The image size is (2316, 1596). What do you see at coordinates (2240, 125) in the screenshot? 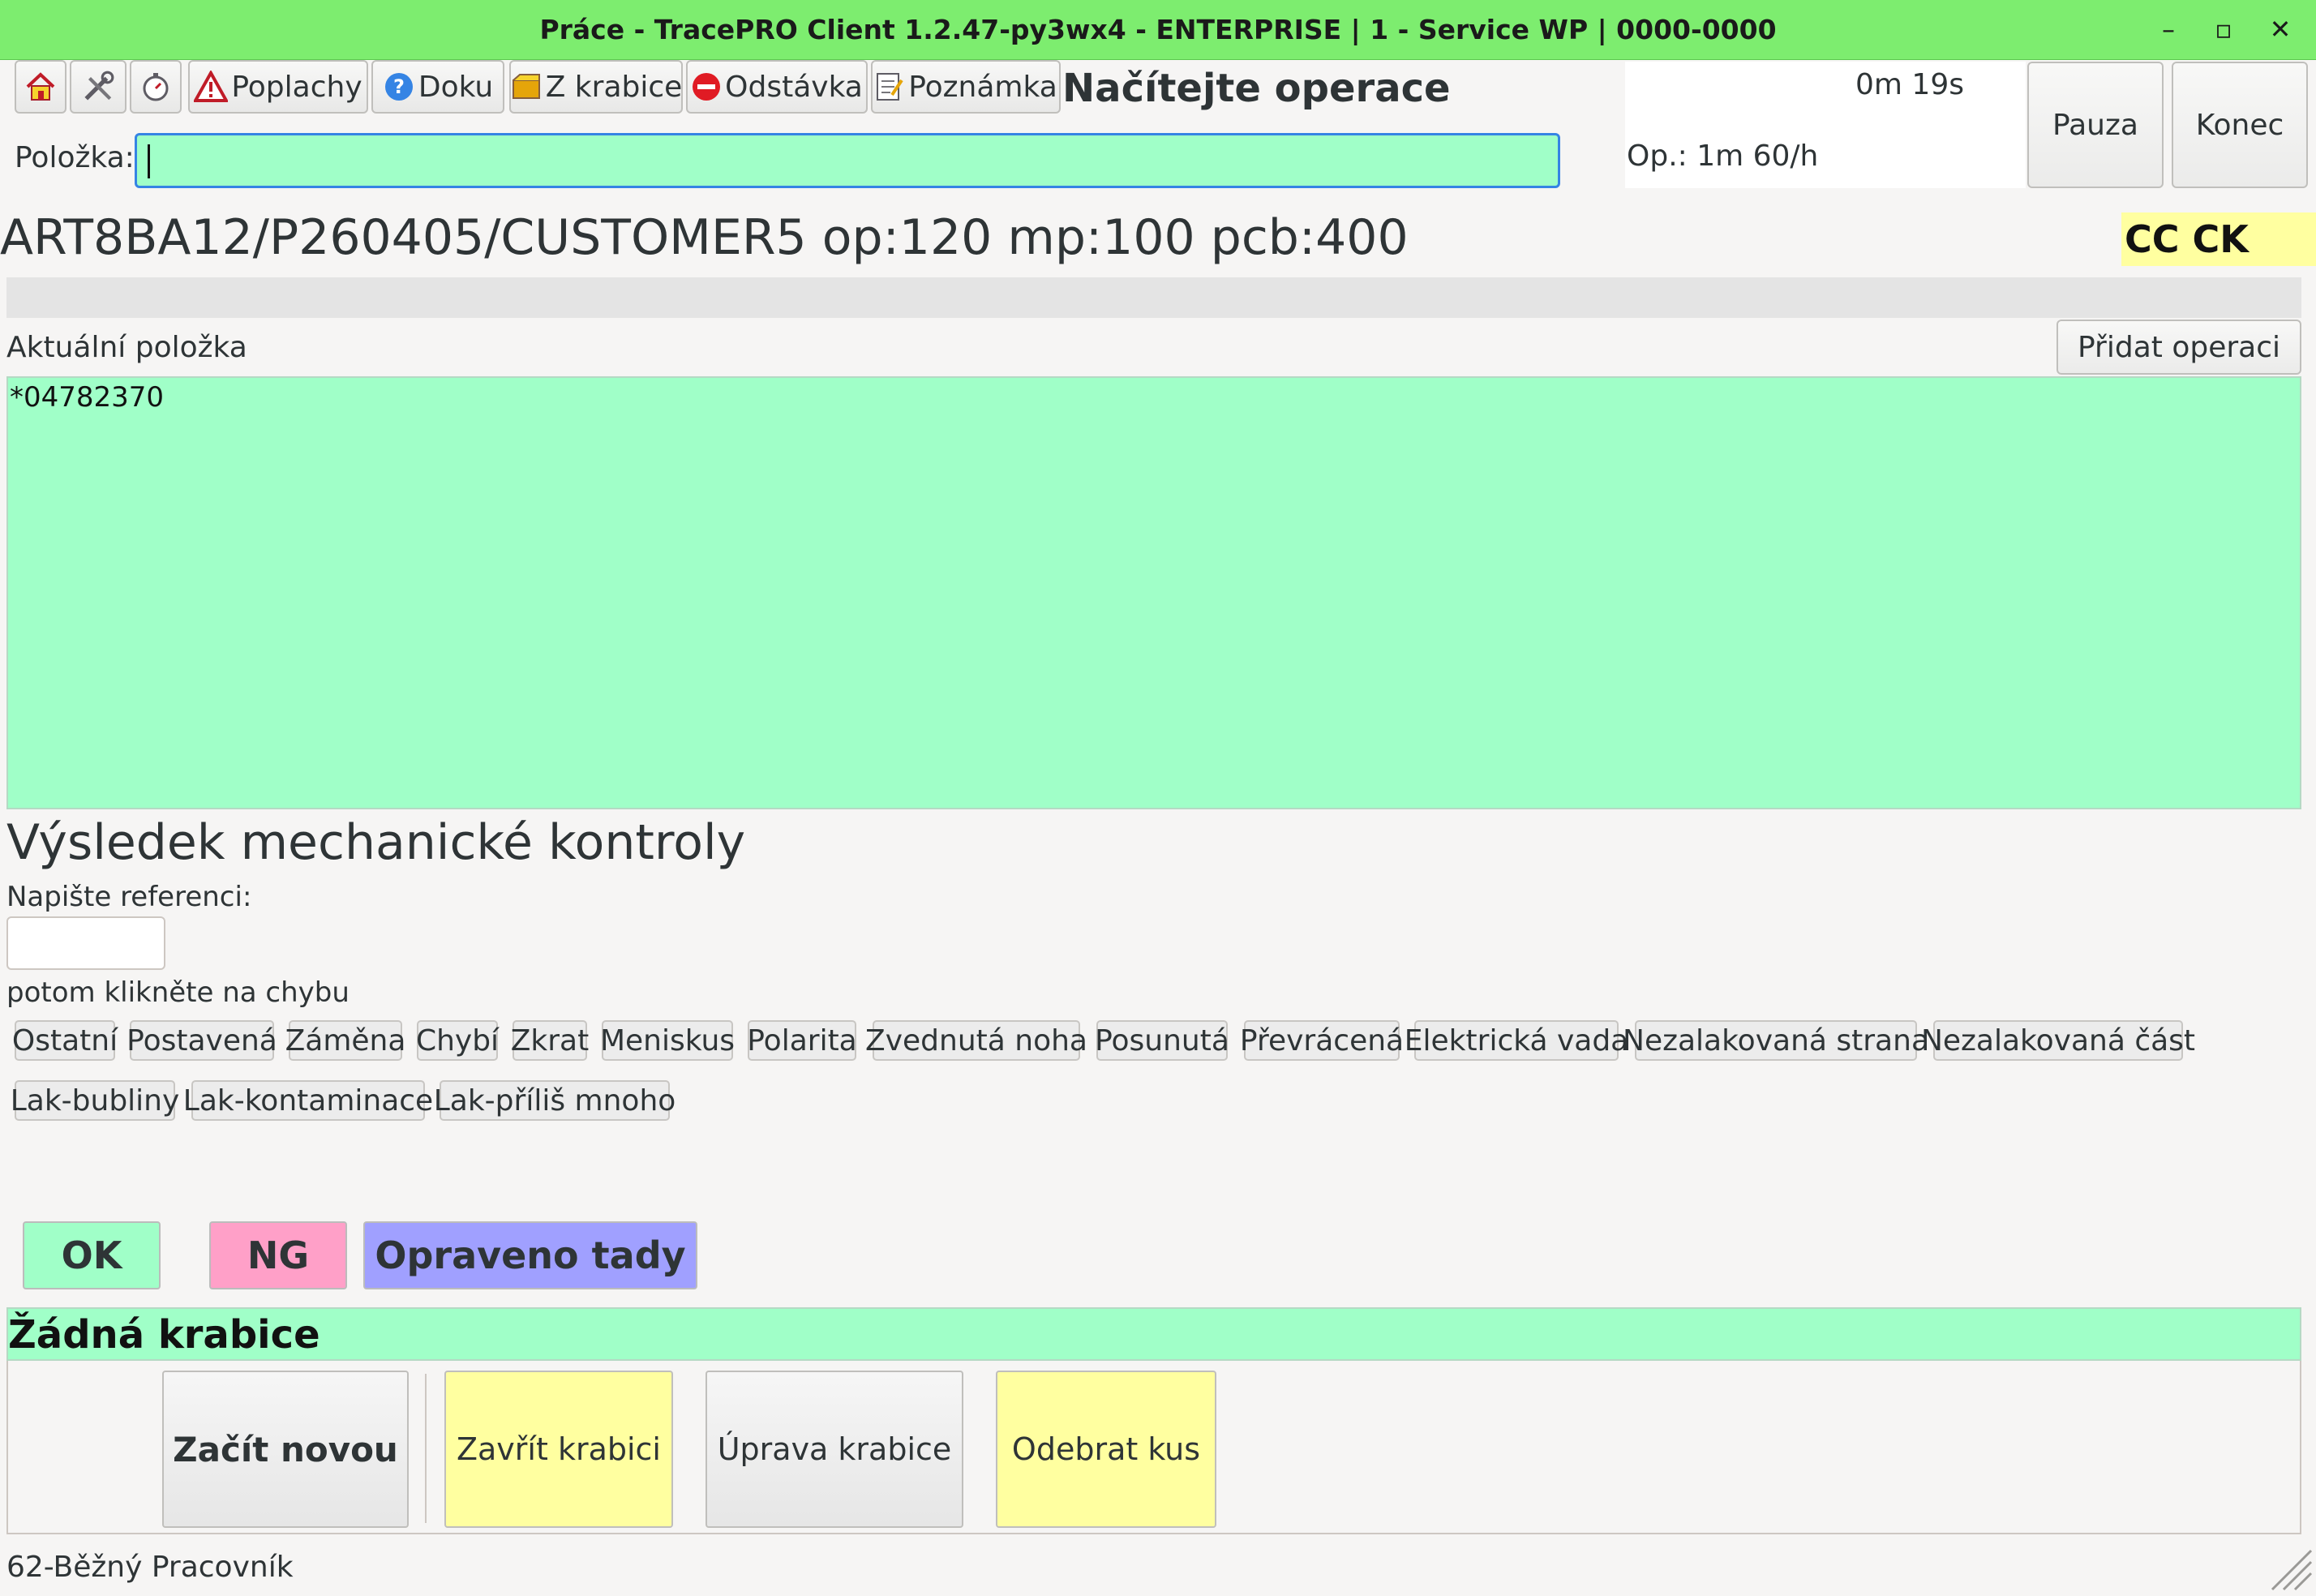
I see `end-button: Konec` at bounding box center [2240, 125].